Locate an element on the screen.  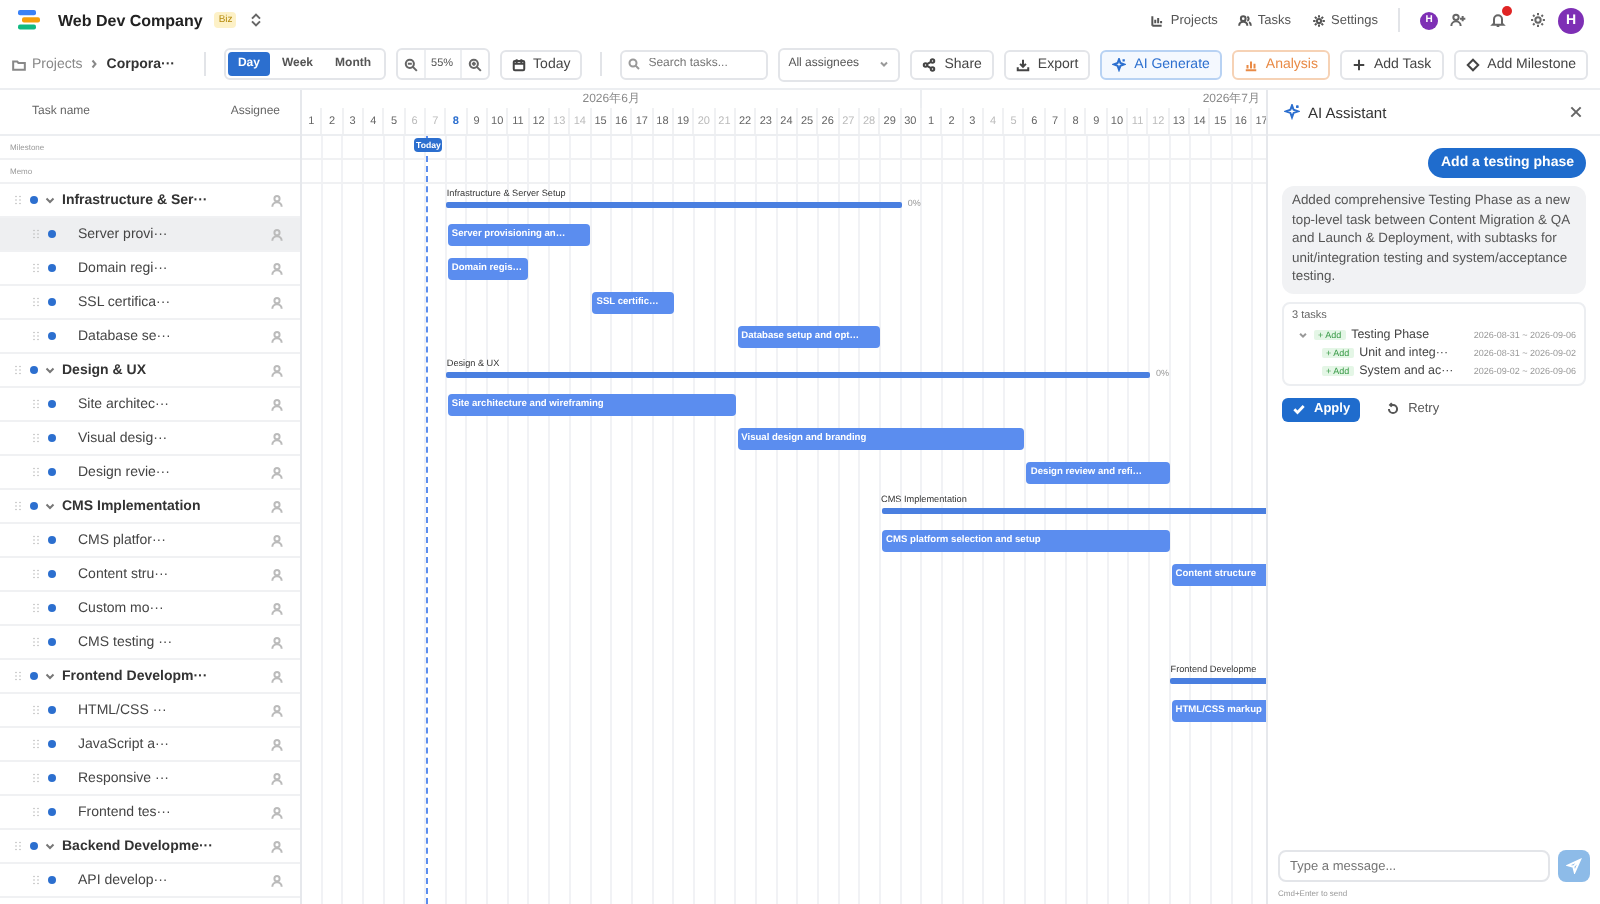
zoom-in-icon is located at coordinates (474, 64).